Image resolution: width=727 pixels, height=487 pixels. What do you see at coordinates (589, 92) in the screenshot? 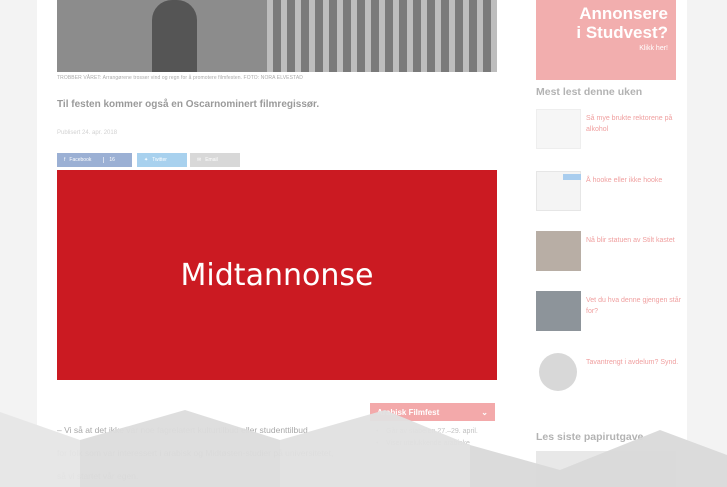
I see `most-read-title: Mest lest denne uken` at bounding box center [589, 92].